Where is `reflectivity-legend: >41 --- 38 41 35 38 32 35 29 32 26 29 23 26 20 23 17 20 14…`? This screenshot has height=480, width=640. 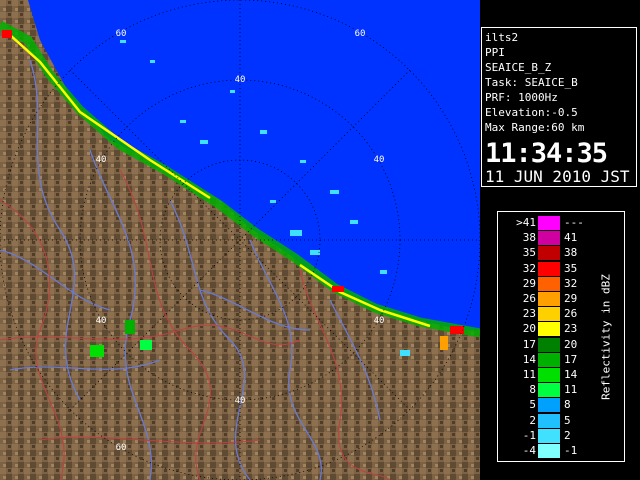 reflectivity-legend: >41 --- 38 41 35 38 32 35 29 32 26 29 23 26 20 23 17 20 14… is located at coordinates (561, 336).